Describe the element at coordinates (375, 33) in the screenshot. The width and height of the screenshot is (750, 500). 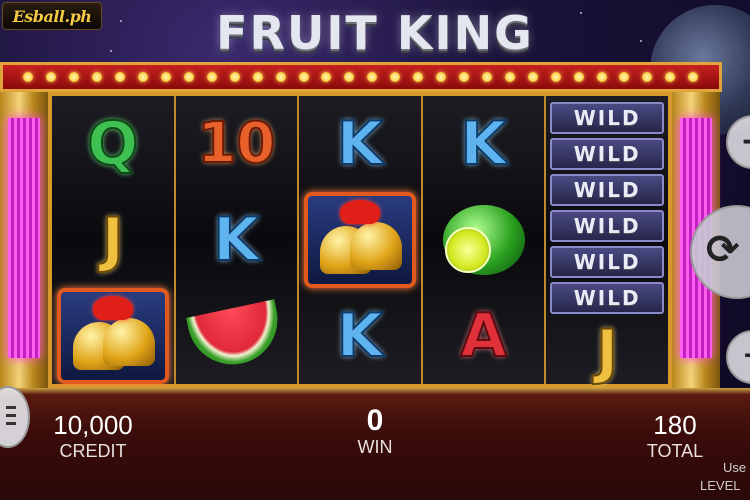
I see `game-title: FRUIT KING` at that location.